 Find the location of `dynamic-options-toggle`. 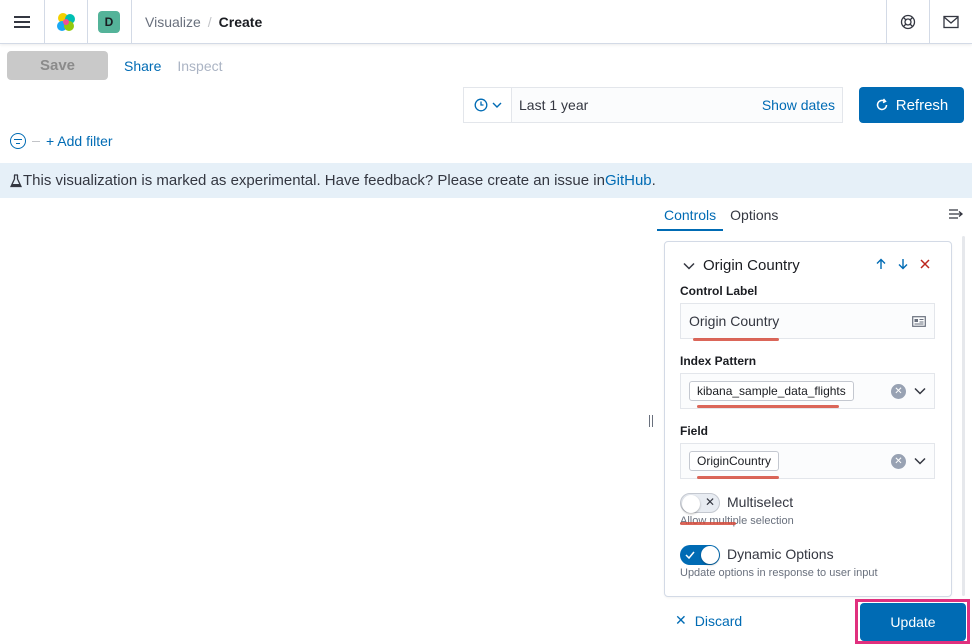

dynamic-options-toggle is located at coordinates (700, 555).